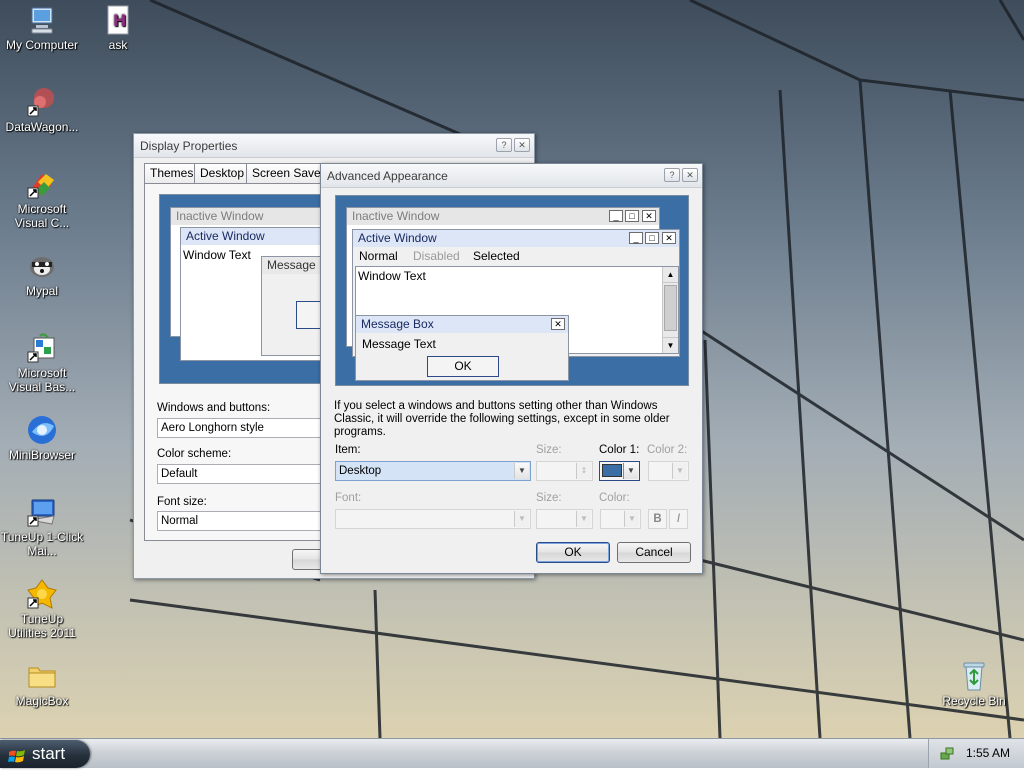 This screenshot has width=1024, height=774. I want to click on desktop-icon-label: My Computer, so click(42, 45).